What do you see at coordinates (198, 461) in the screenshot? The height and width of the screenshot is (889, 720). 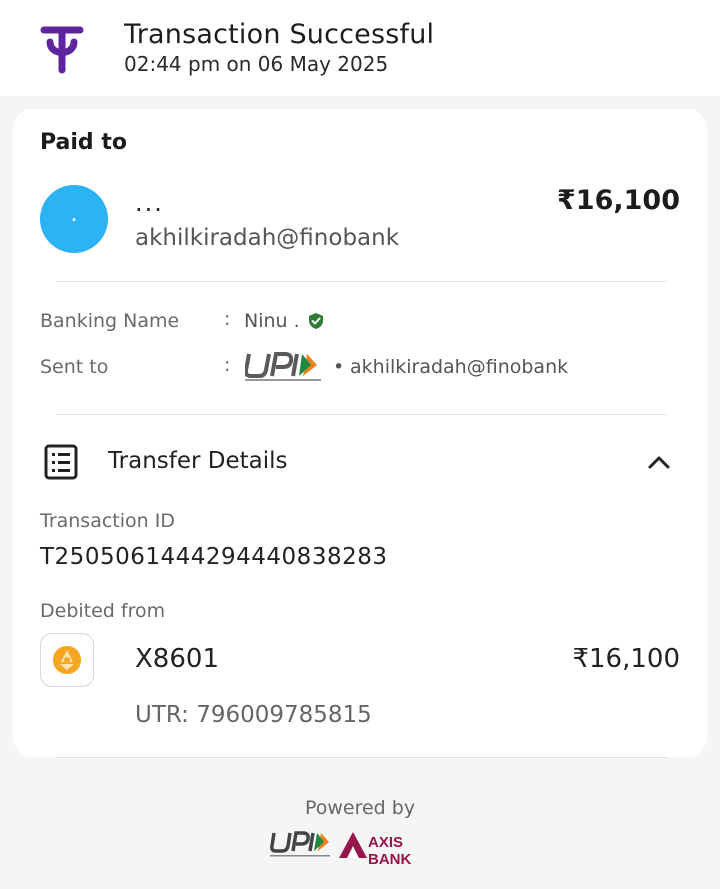 I see `transfer-details-title: Transfer Details` at bounding box center [198, 461].